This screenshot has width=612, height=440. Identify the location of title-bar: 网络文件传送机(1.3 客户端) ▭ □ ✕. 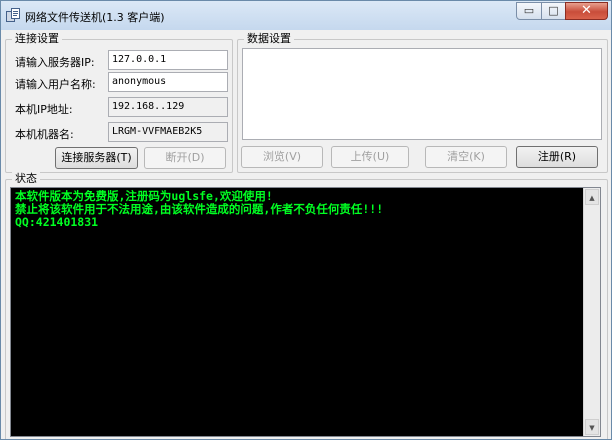
(306, 15).